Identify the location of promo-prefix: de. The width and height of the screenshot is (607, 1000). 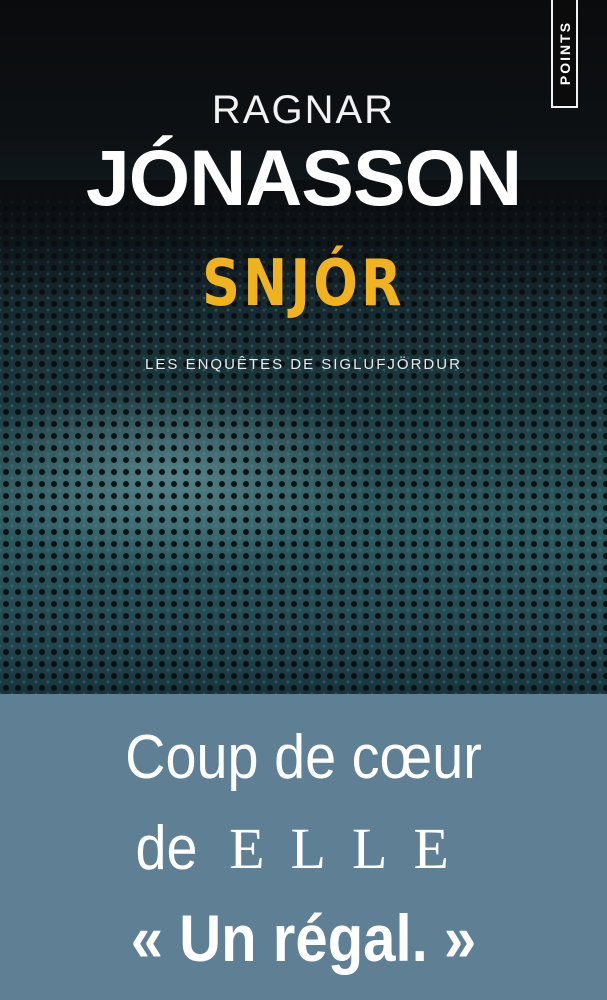
(166, 848).